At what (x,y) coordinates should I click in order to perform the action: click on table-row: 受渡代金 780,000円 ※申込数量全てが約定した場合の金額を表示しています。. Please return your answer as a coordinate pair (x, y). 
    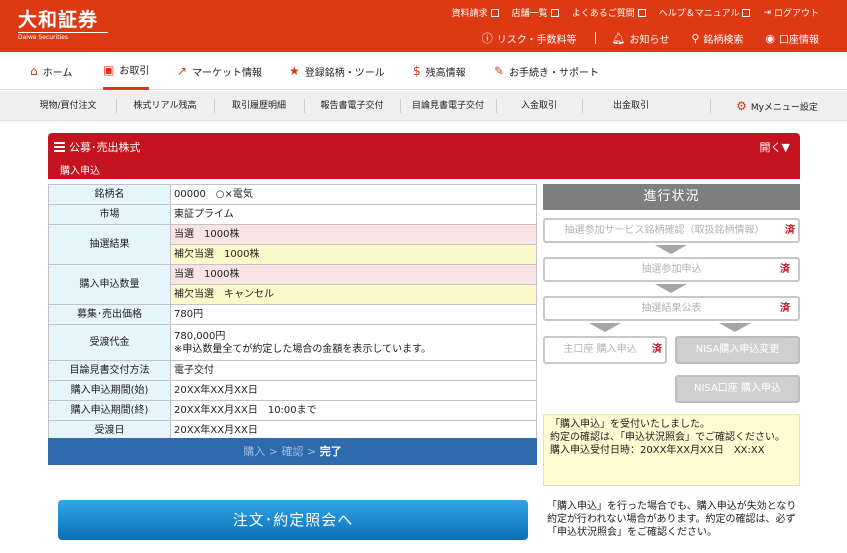
    Looking at the image, I should click on (292, 342).